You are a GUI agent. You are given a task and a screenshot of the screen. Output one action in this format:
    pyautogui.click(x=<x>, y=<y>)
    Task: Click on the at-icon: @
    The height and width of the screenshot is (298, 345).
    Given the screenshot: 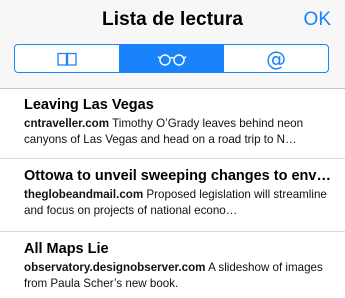 What is the action you would take?
    pyautogui.click(x=276, y=58)
    